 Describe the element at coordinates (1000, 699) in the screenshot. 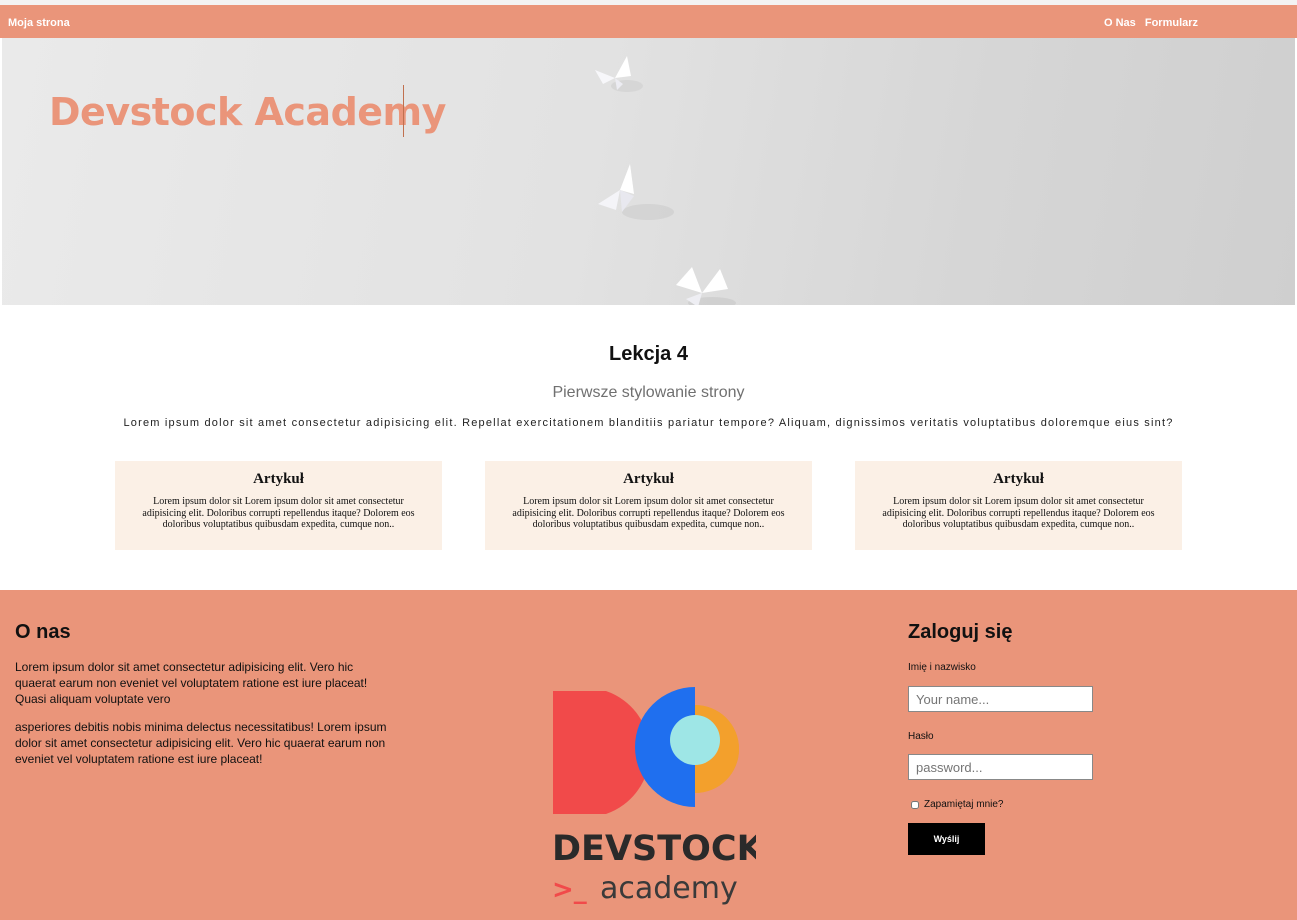

I see `name-input` at that location.